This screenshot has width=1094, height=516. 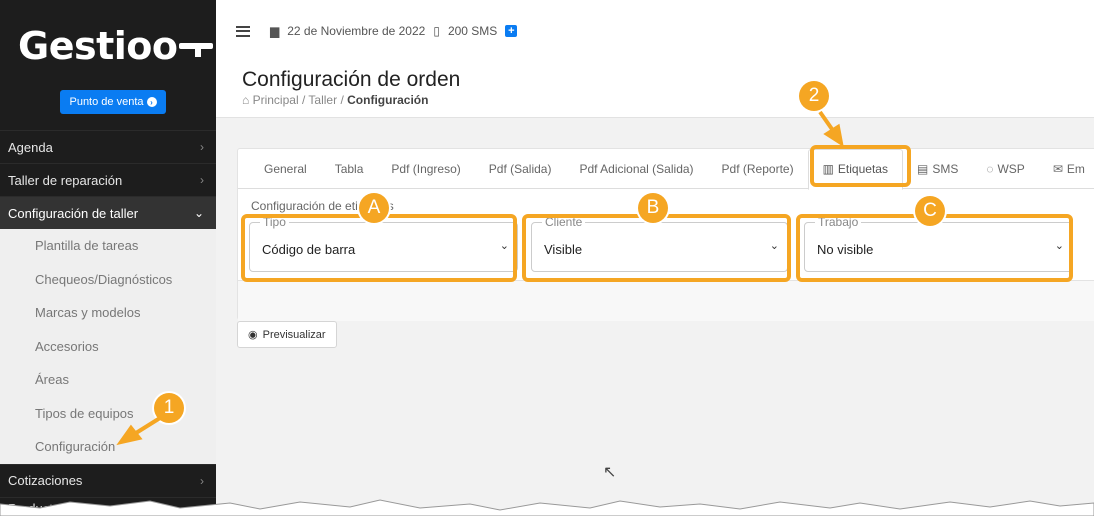 What do you see at coordinates (547, 507) in the screenshot?
I see `torn-edge` at bounding box center [547, 507].